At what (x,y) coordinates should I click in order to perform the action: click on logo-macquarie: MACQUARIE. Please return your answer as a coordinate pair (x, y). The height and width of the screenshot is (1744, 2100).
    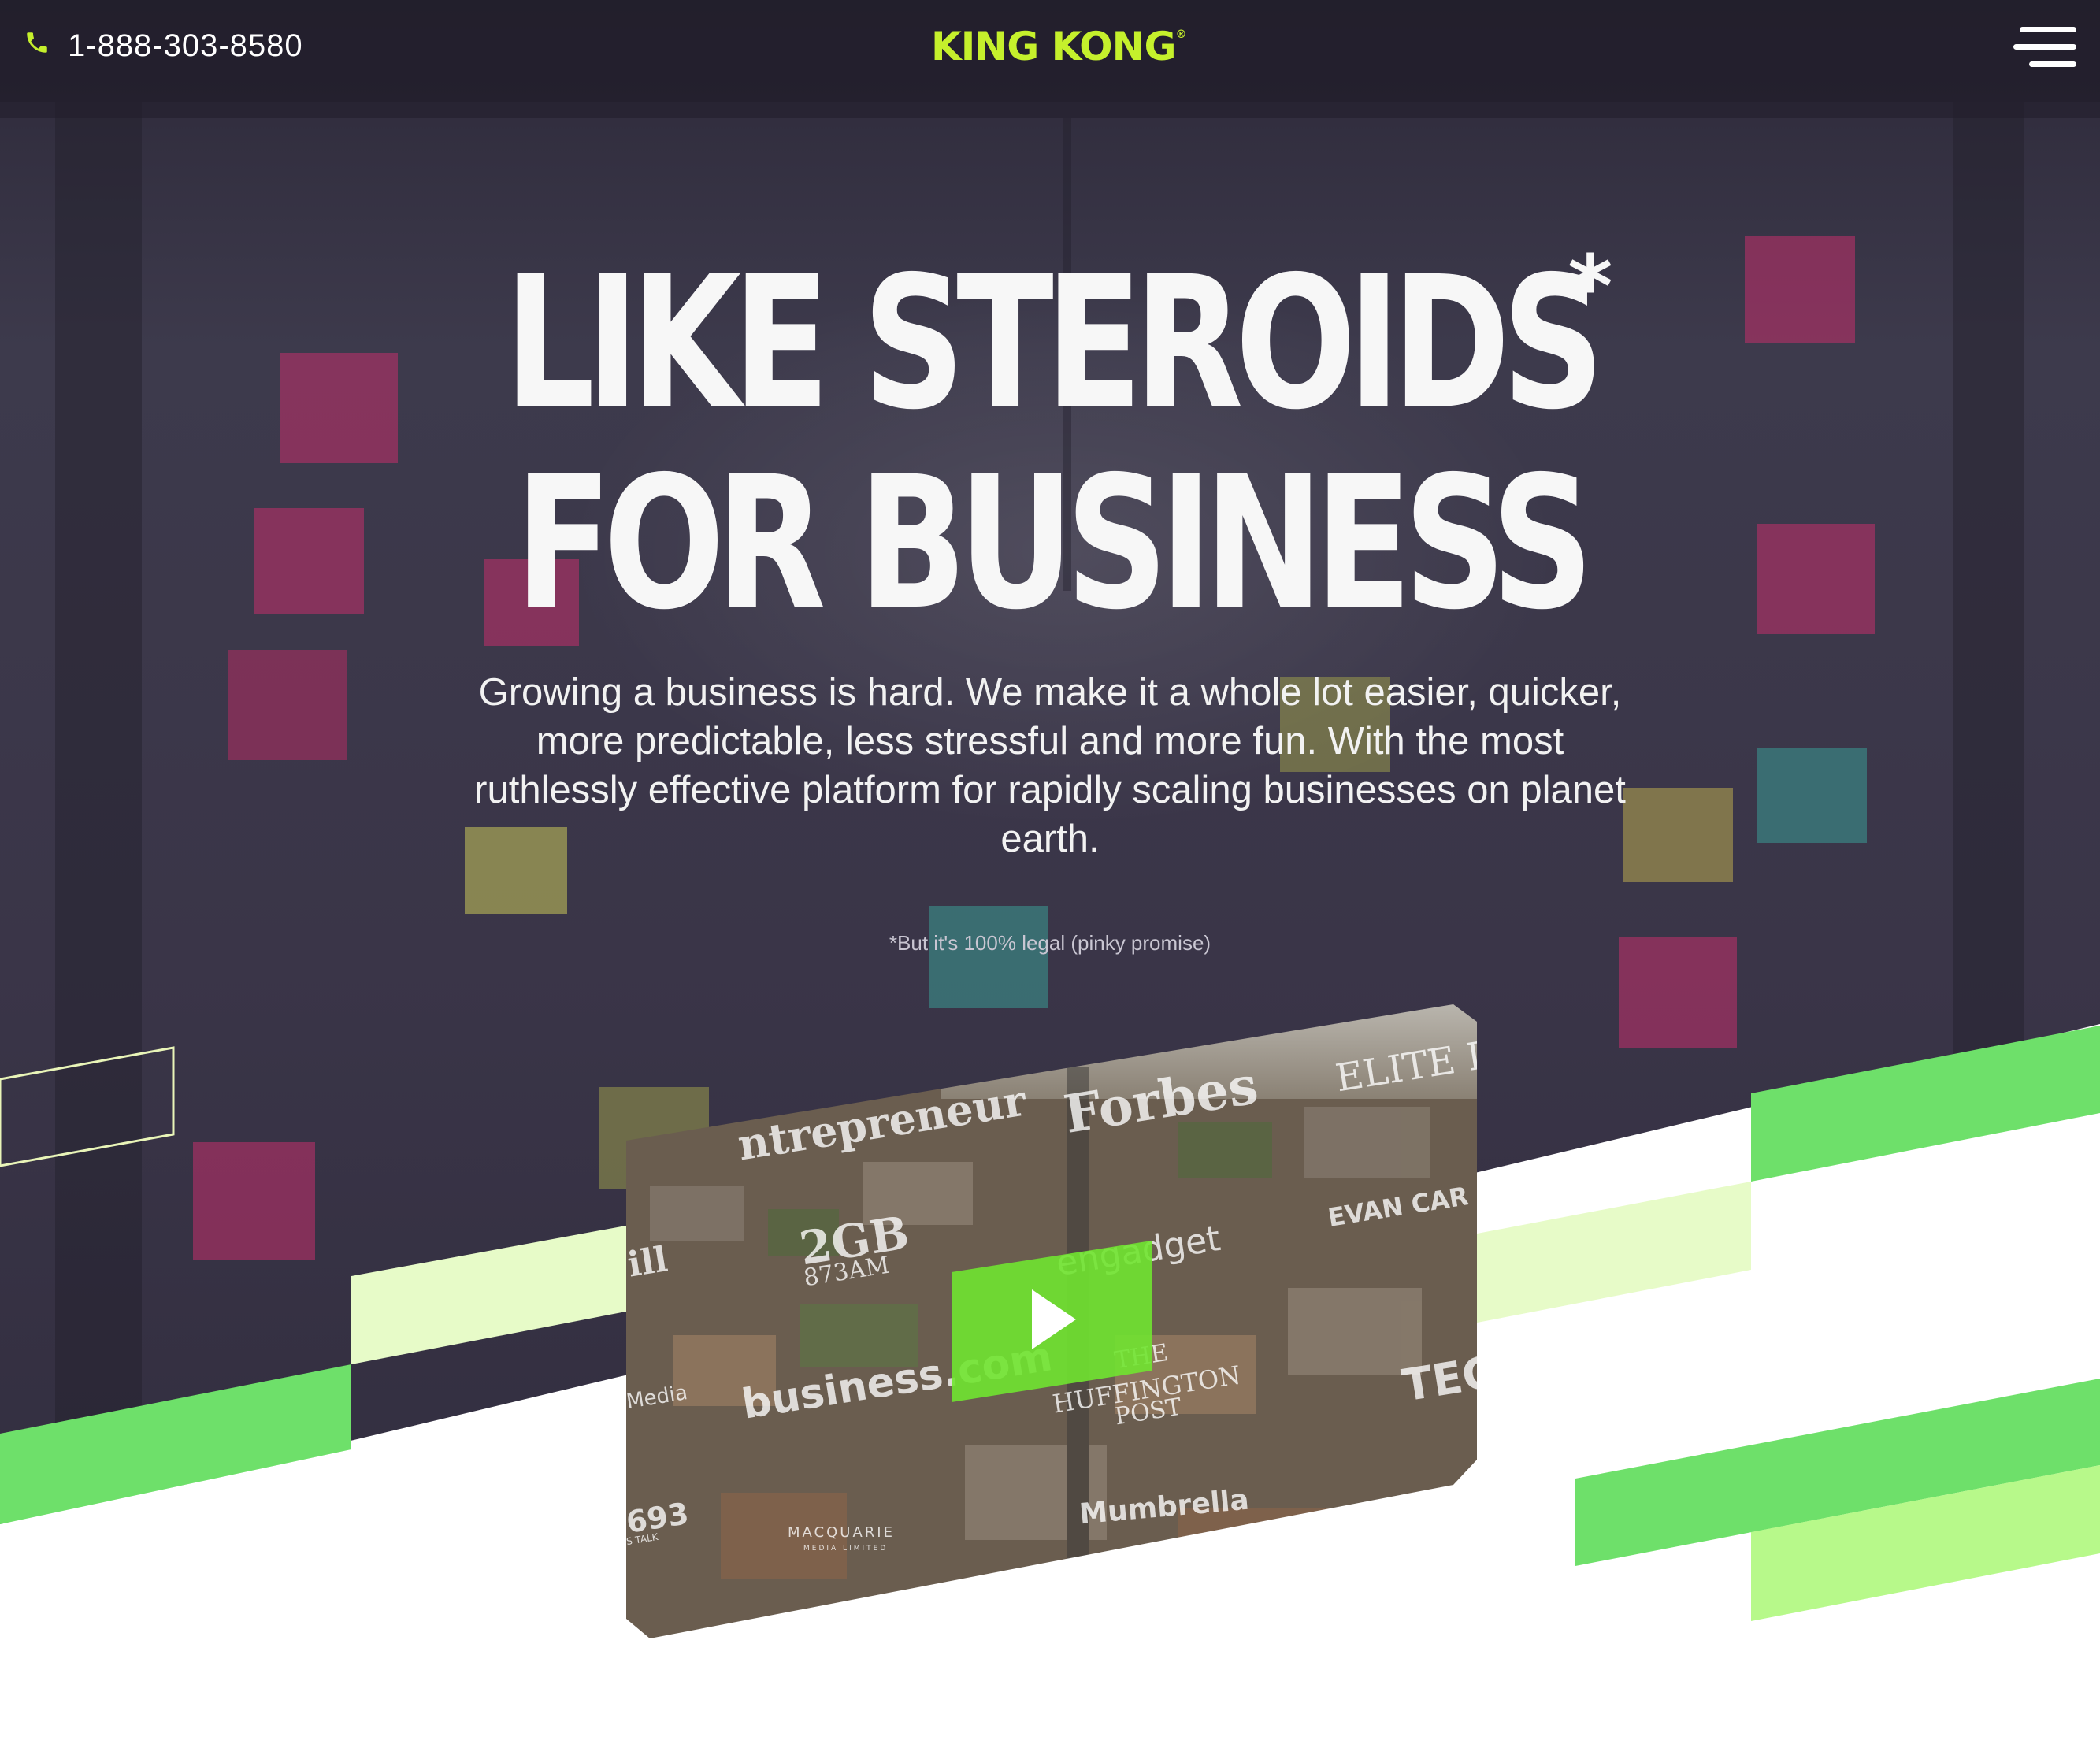
    Looking at the image, I should click on (841, 1533).